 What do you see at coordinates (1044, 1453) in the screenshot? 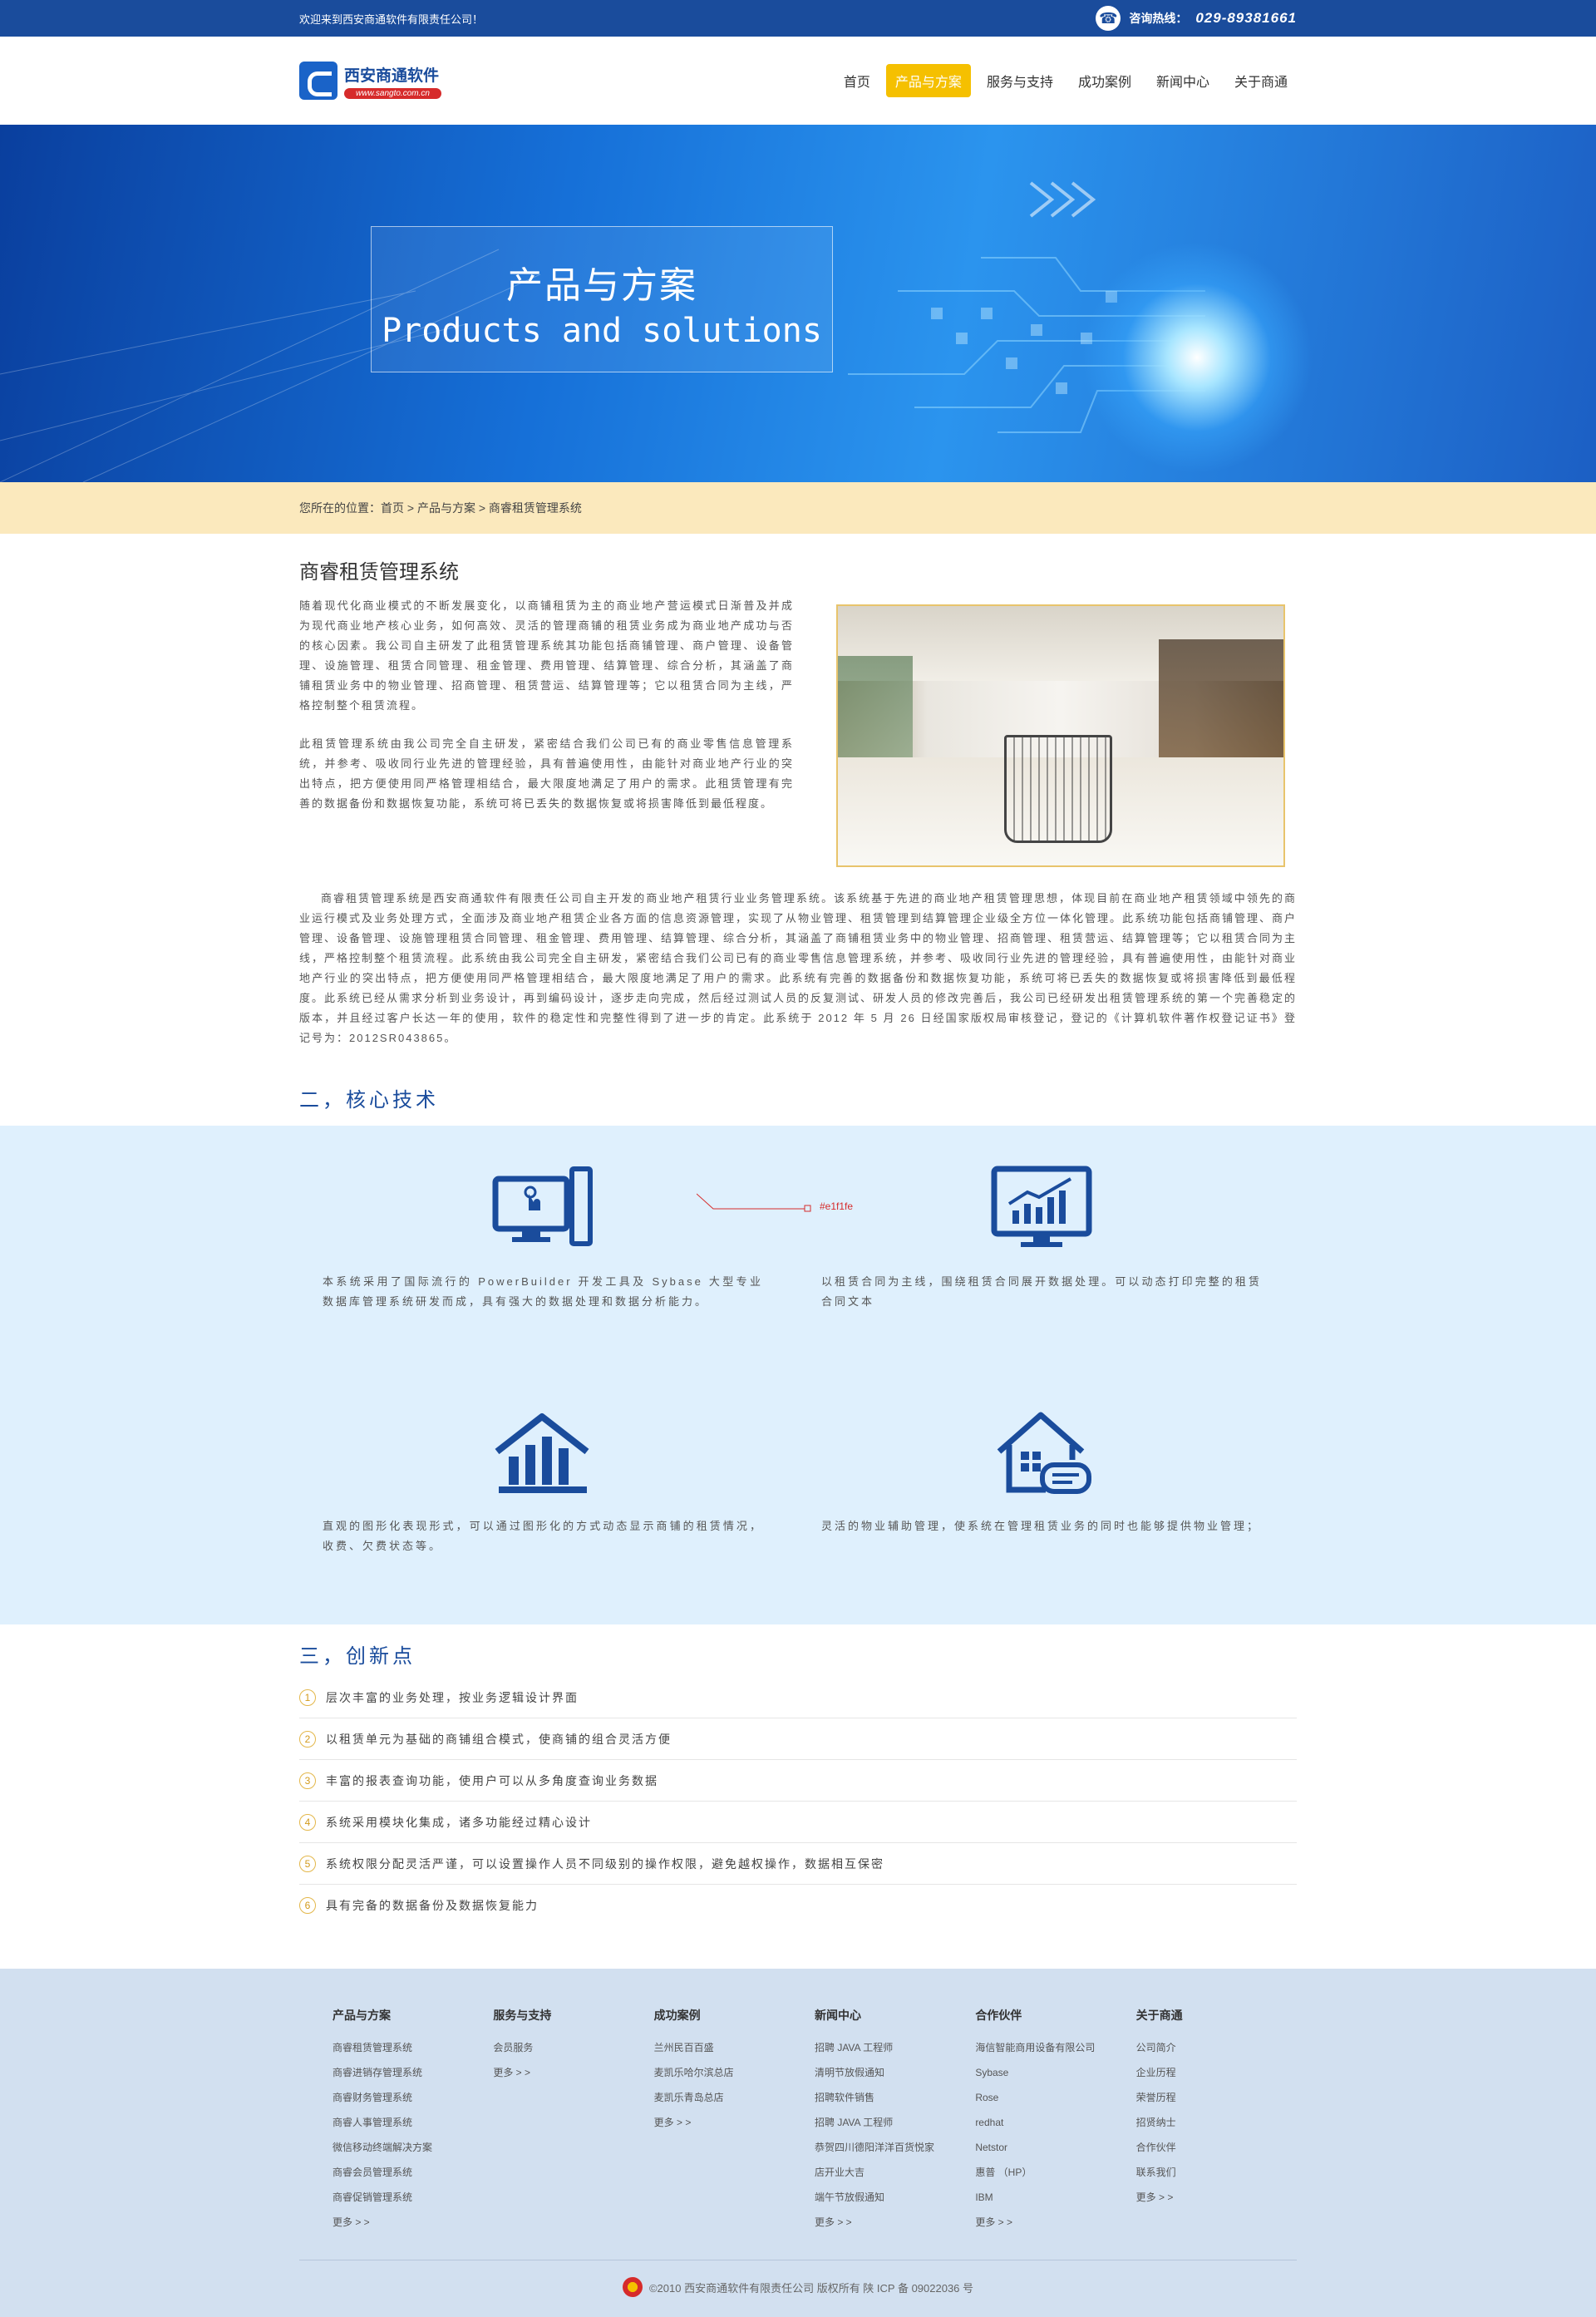
I see `house-message-icon` at bounding box center [1044, 1453].